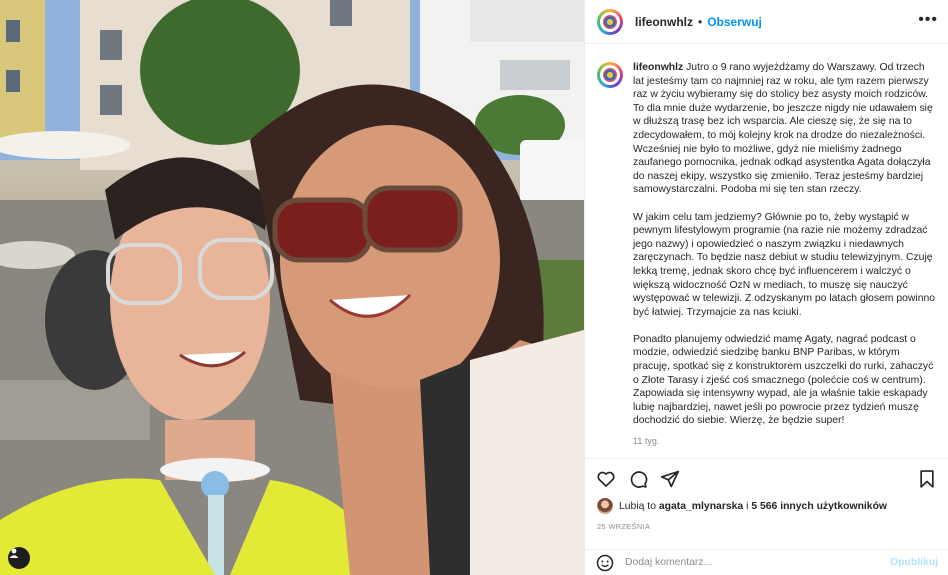 The width and height of the screenshot is (948, 575). I want to click on comment-input, so click(758, 562).